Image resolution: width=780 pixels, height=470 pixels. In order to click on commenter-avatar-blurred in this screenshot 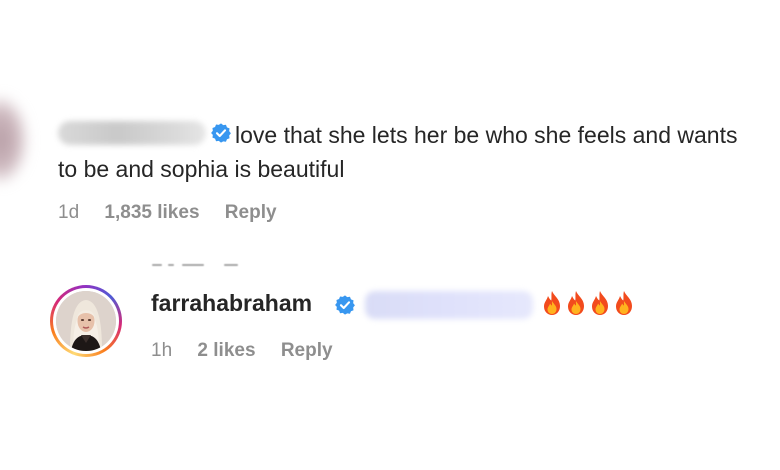, I will do `click(14, 140)`.